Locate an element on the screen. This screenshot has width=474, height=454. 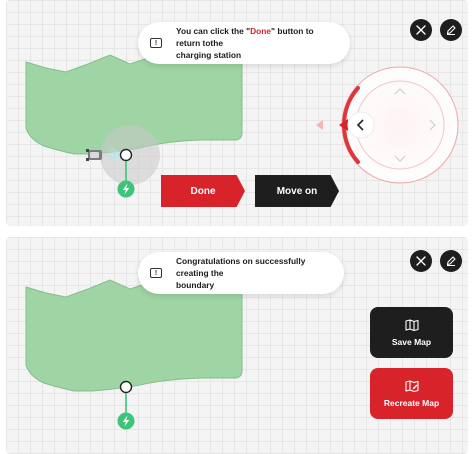
done-button: Done is located at coordinates (203, 191).